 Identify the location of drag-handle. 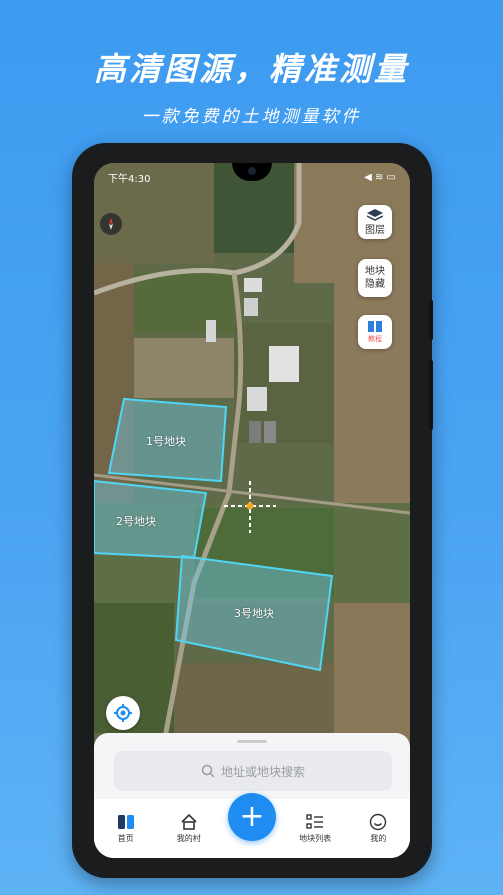
(252, 741).